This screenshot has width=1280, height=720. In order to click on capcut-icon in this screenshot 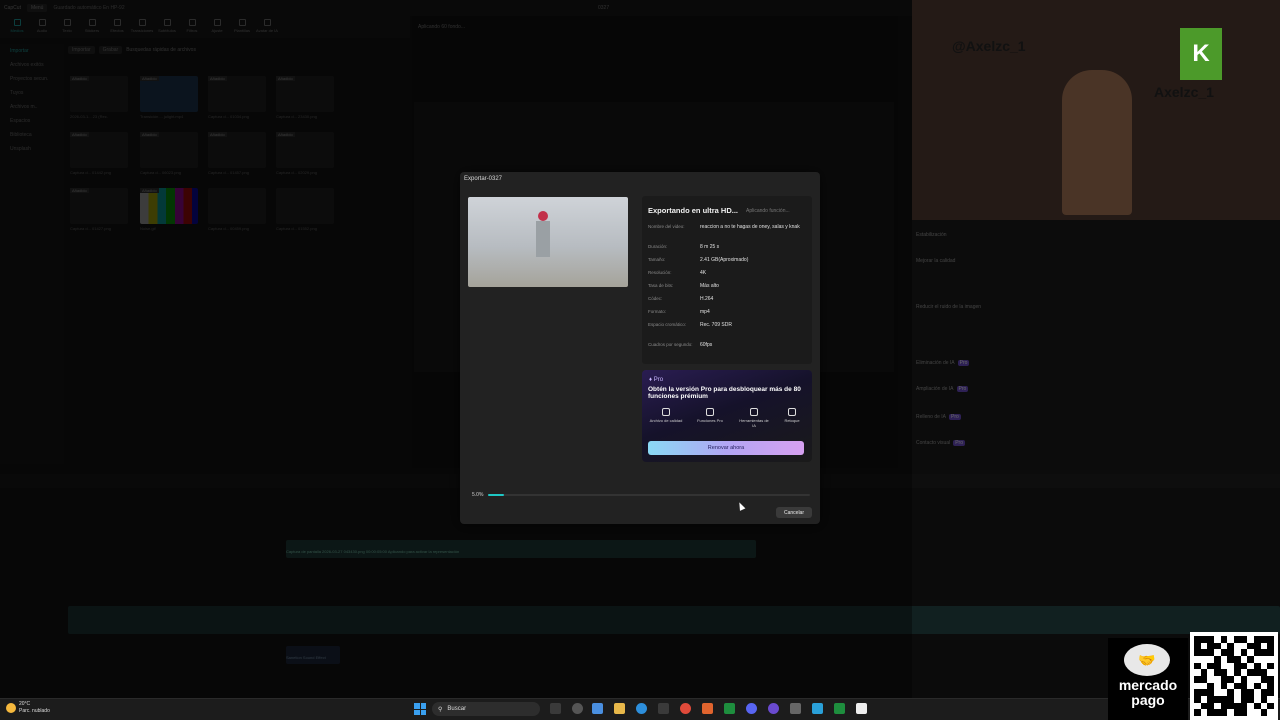, I will do `click(861, 708)`.